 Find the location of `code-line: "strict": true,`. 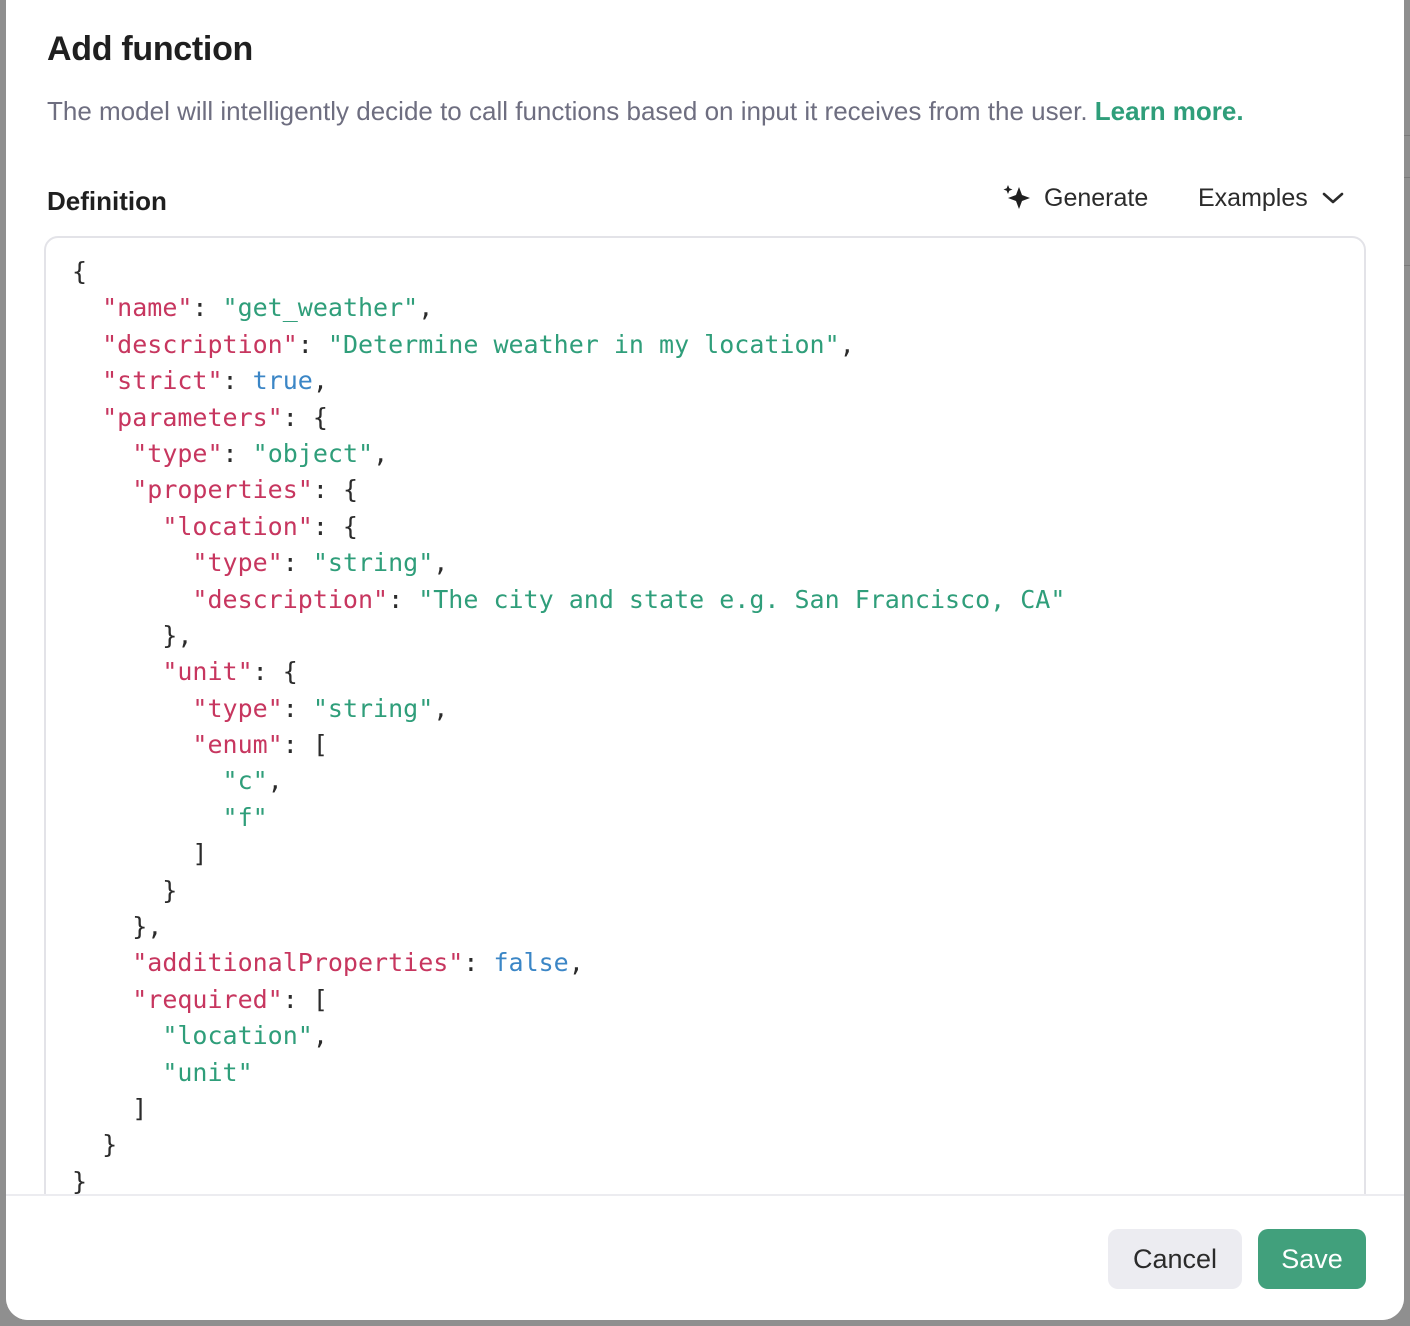

code-line: "strict": true, is located at coordinates (568, 381).